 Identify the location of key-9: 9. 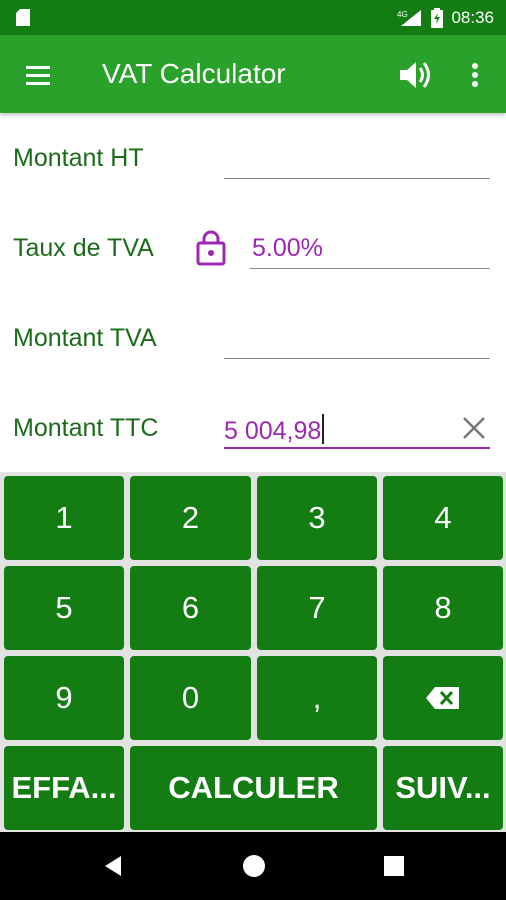
(64, 698).